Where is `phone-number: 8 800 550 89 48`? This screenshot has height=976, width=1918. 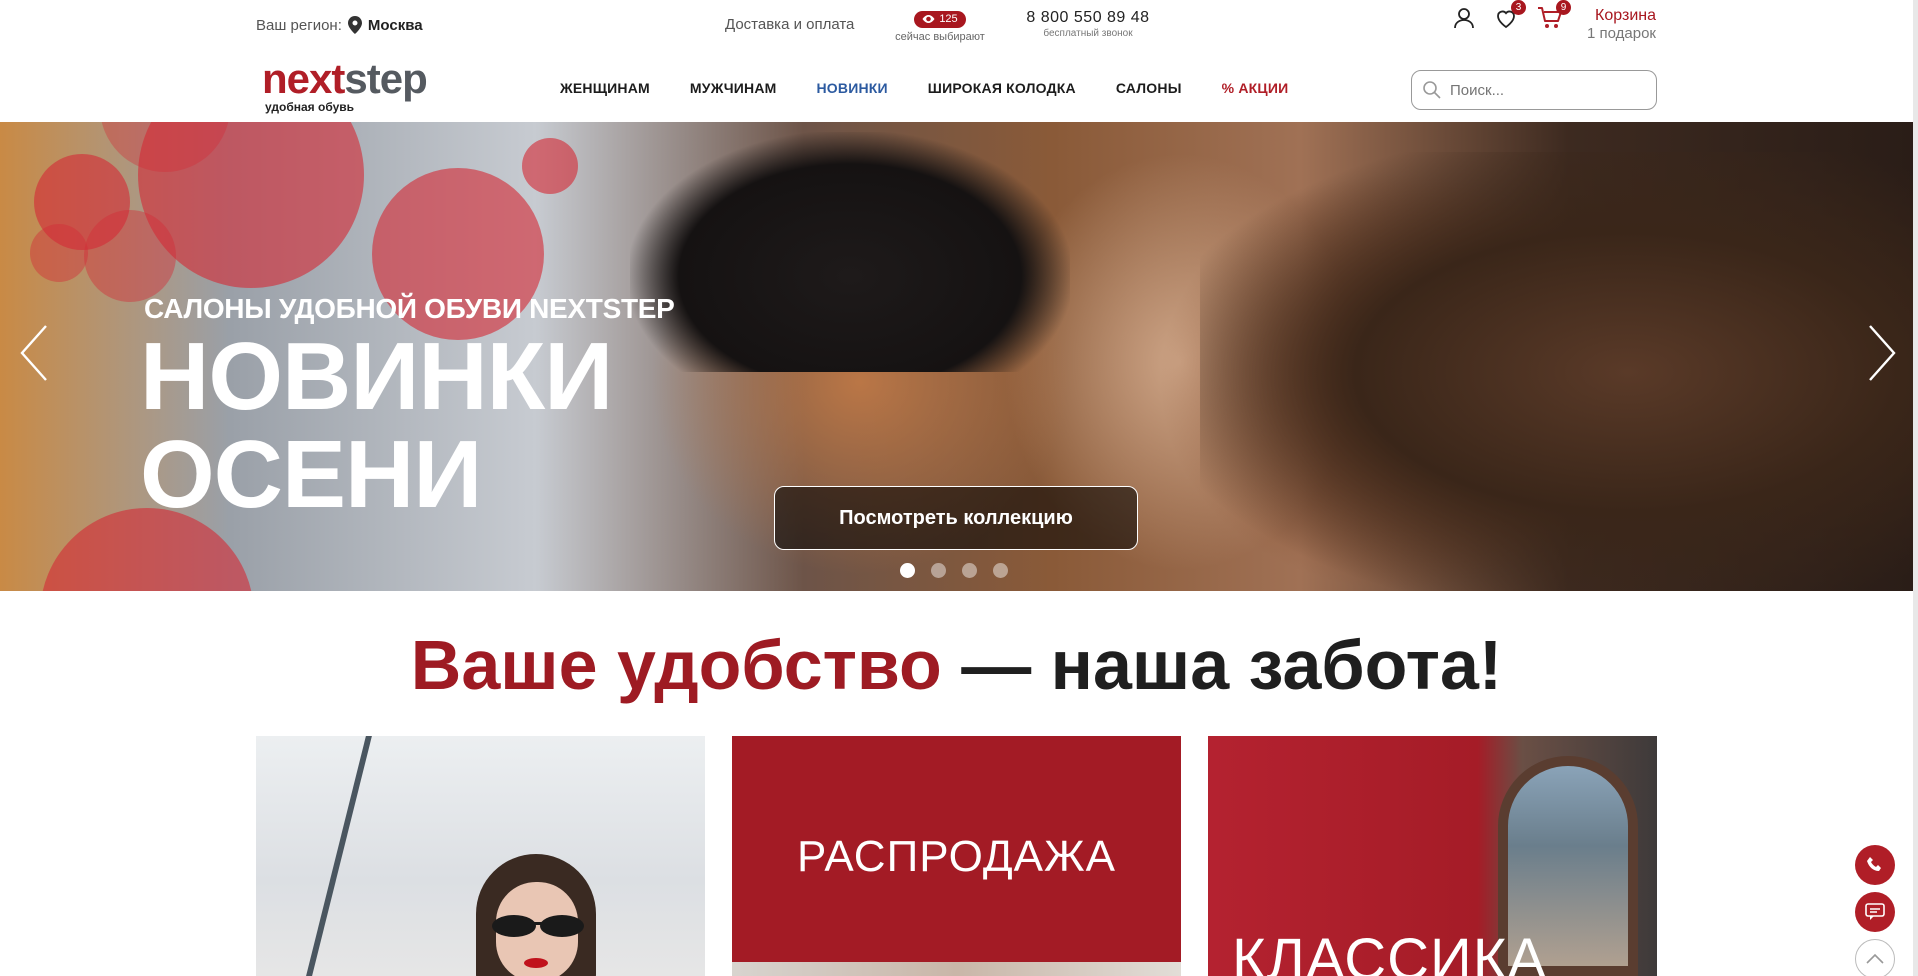 phone-number: 8 800 550 89 48 is located at coordinates (1088, 18).